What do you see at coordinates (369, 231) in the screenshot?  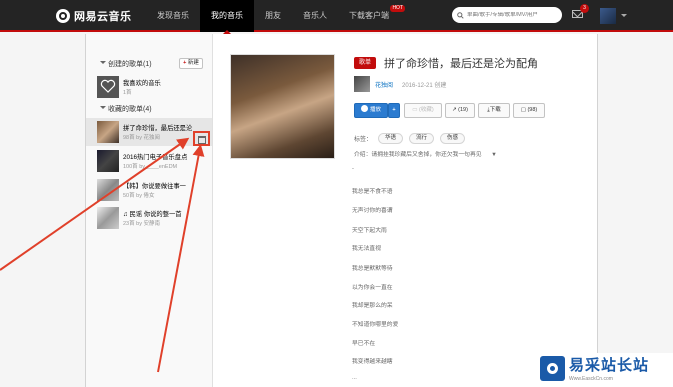 I see `description-line: 天空下起大雨` at bounding box center [369, 231].